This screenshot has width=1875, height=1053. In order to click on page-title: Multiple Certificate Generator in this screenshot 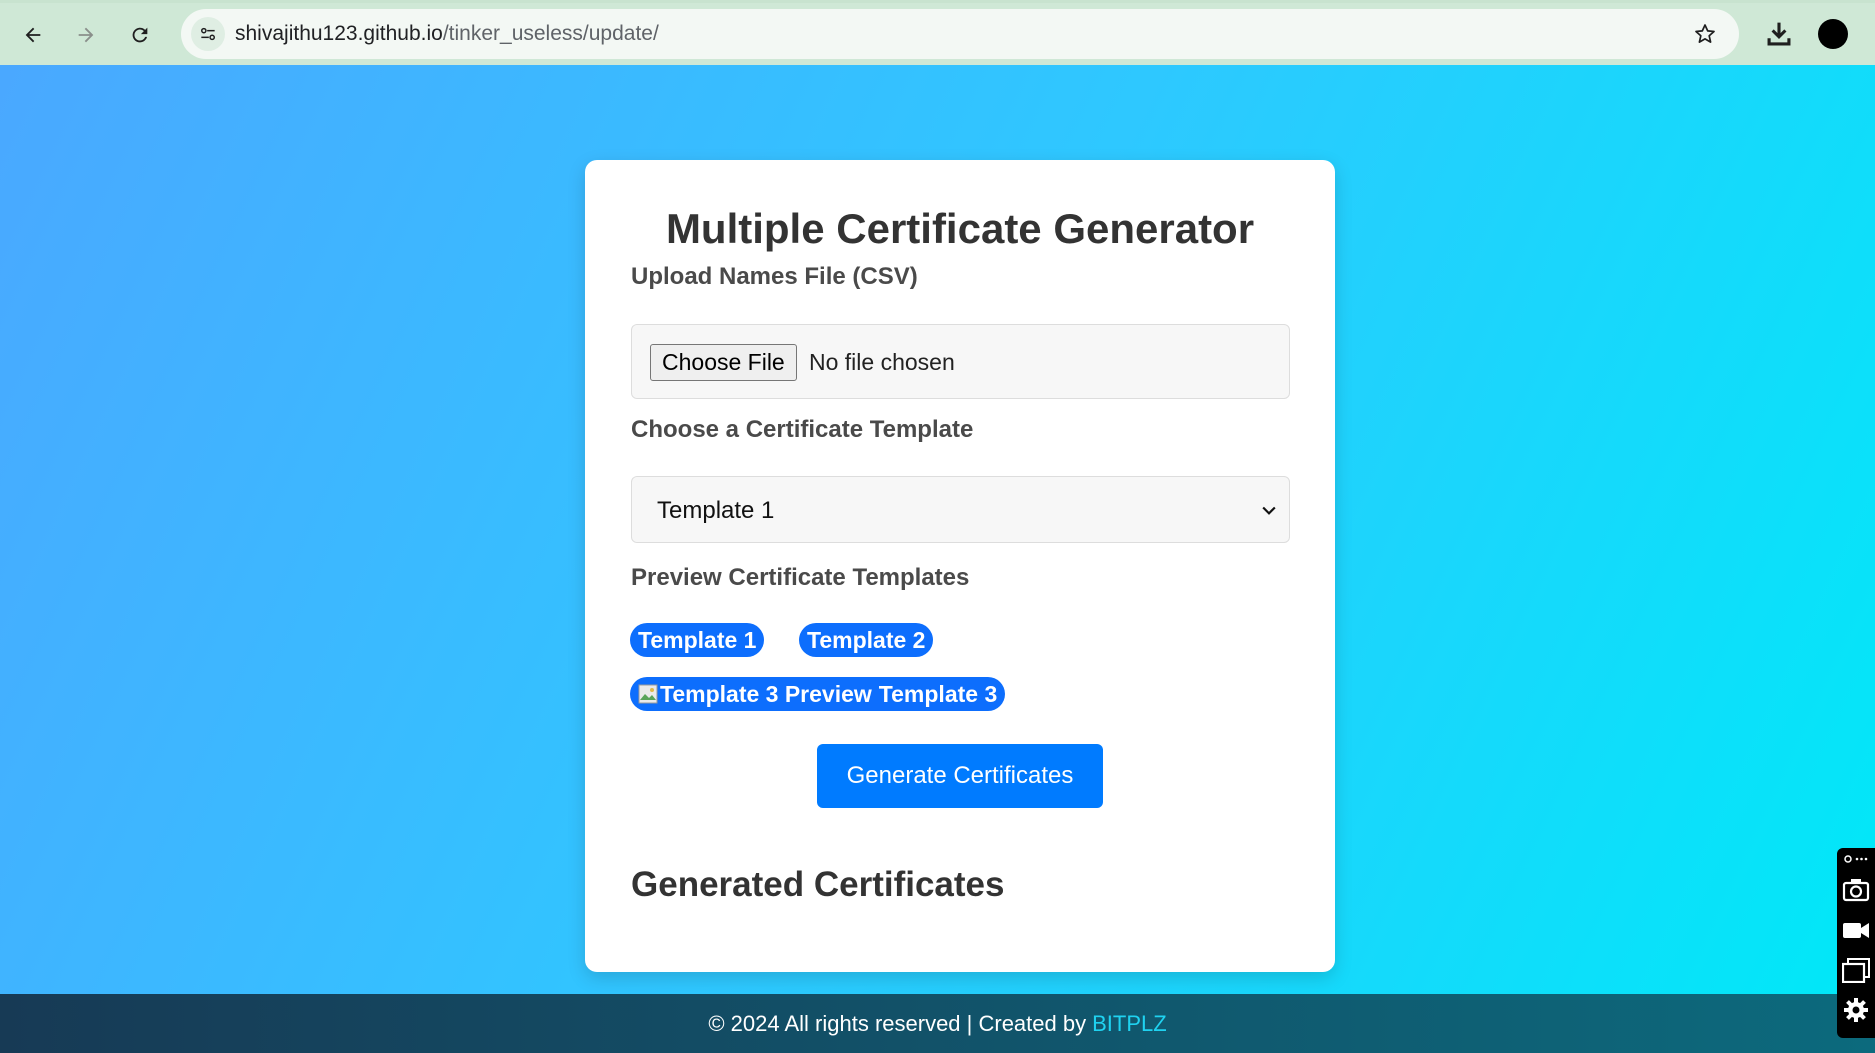, I will do `click(960, 228)`.